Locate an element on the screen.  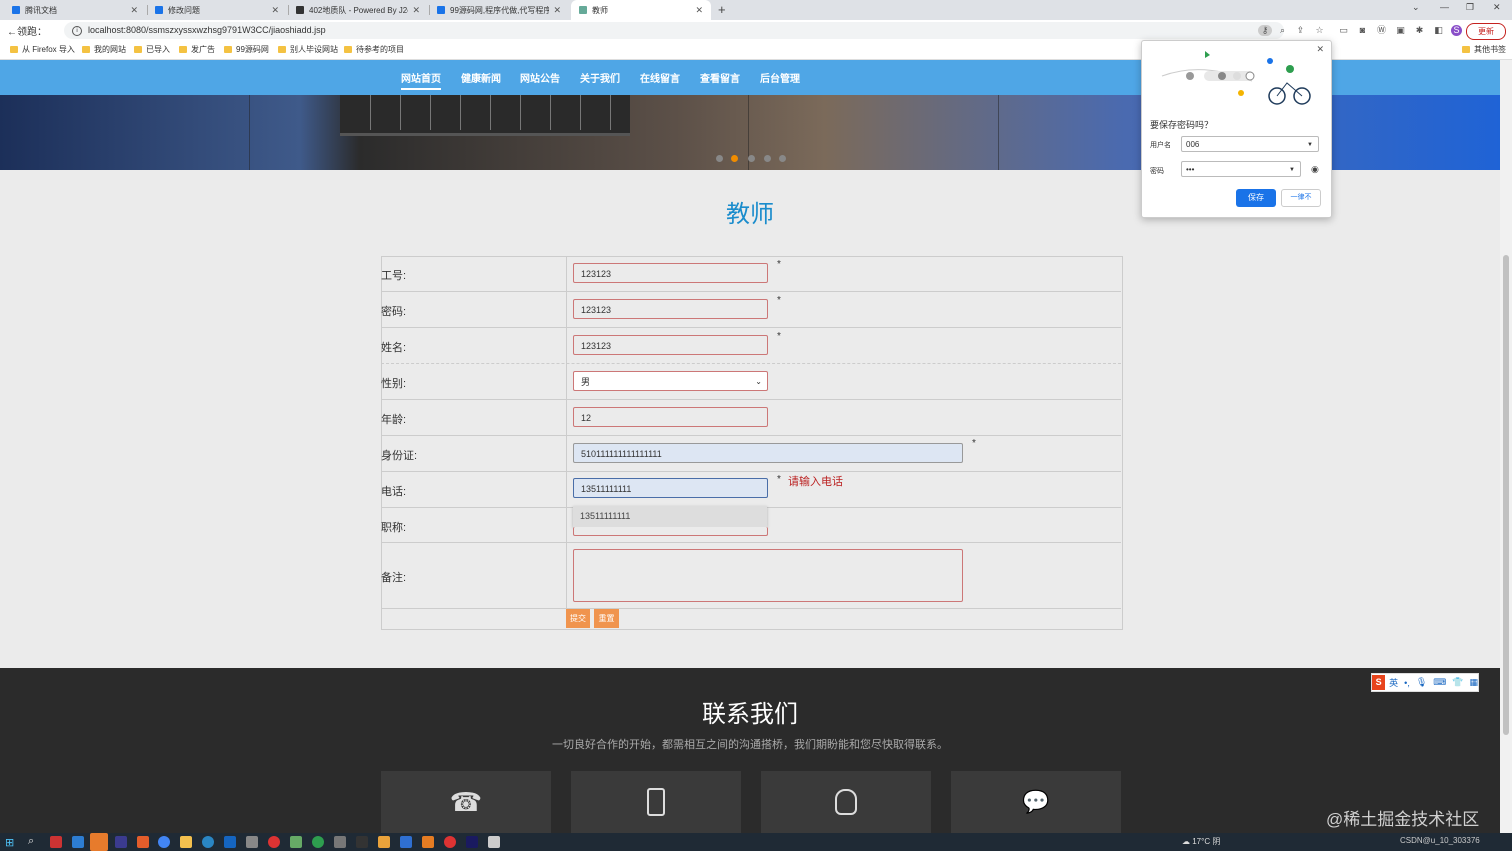
zoom-icon: ⌕ is located at coordinates (1282, 30).